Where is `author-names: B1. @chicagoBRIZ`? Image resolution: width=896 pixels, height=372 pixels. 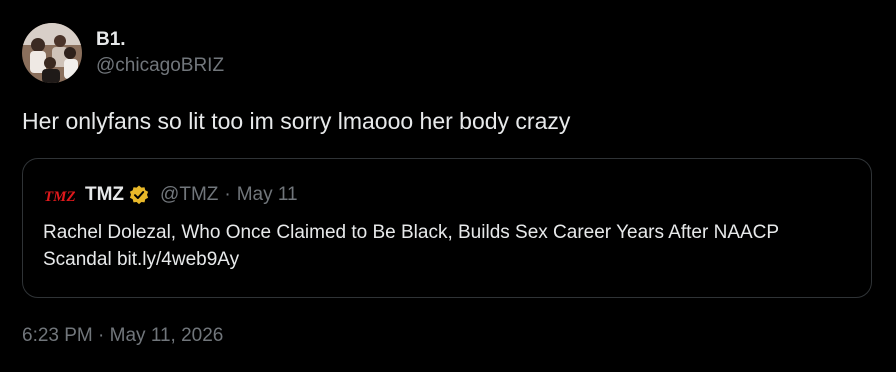
author-names: B1. @chicagoBRIZ is located at coordinates (160, 53).